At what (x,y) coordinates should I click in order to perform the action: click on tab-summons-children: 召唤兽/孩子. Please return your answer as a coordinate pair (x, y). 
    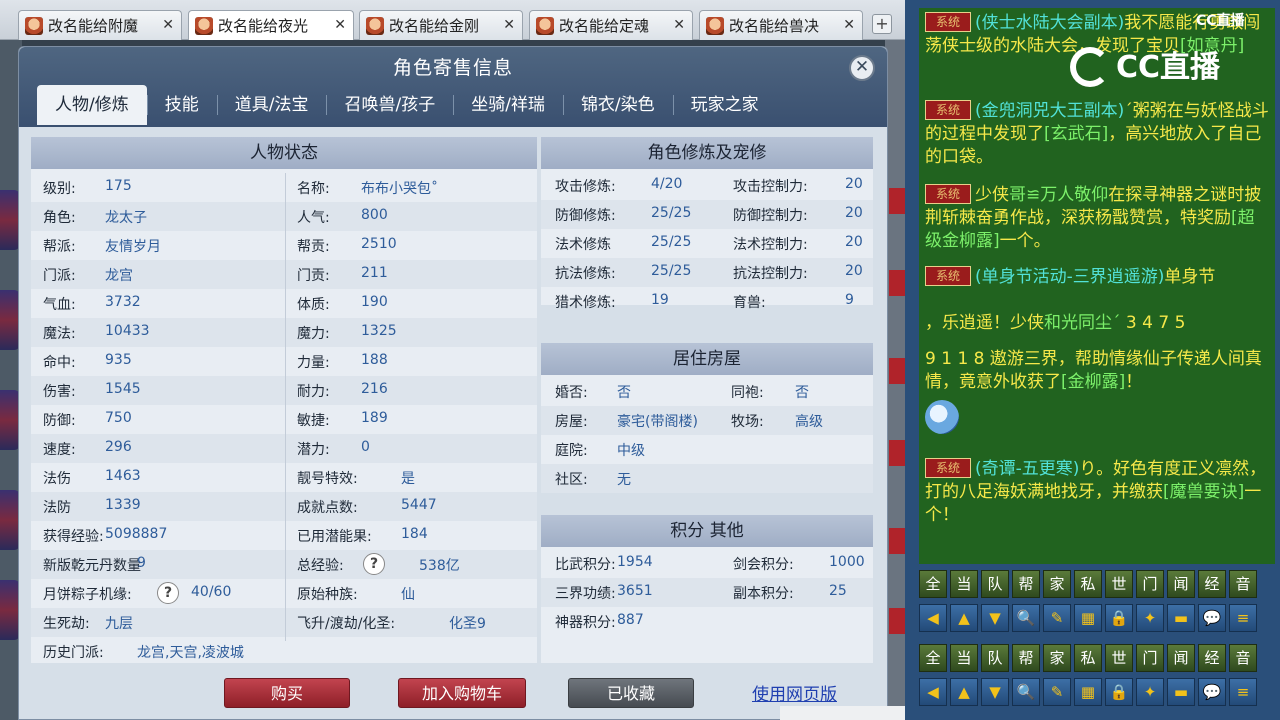
    Looking at the image, I should click on (389, 105).